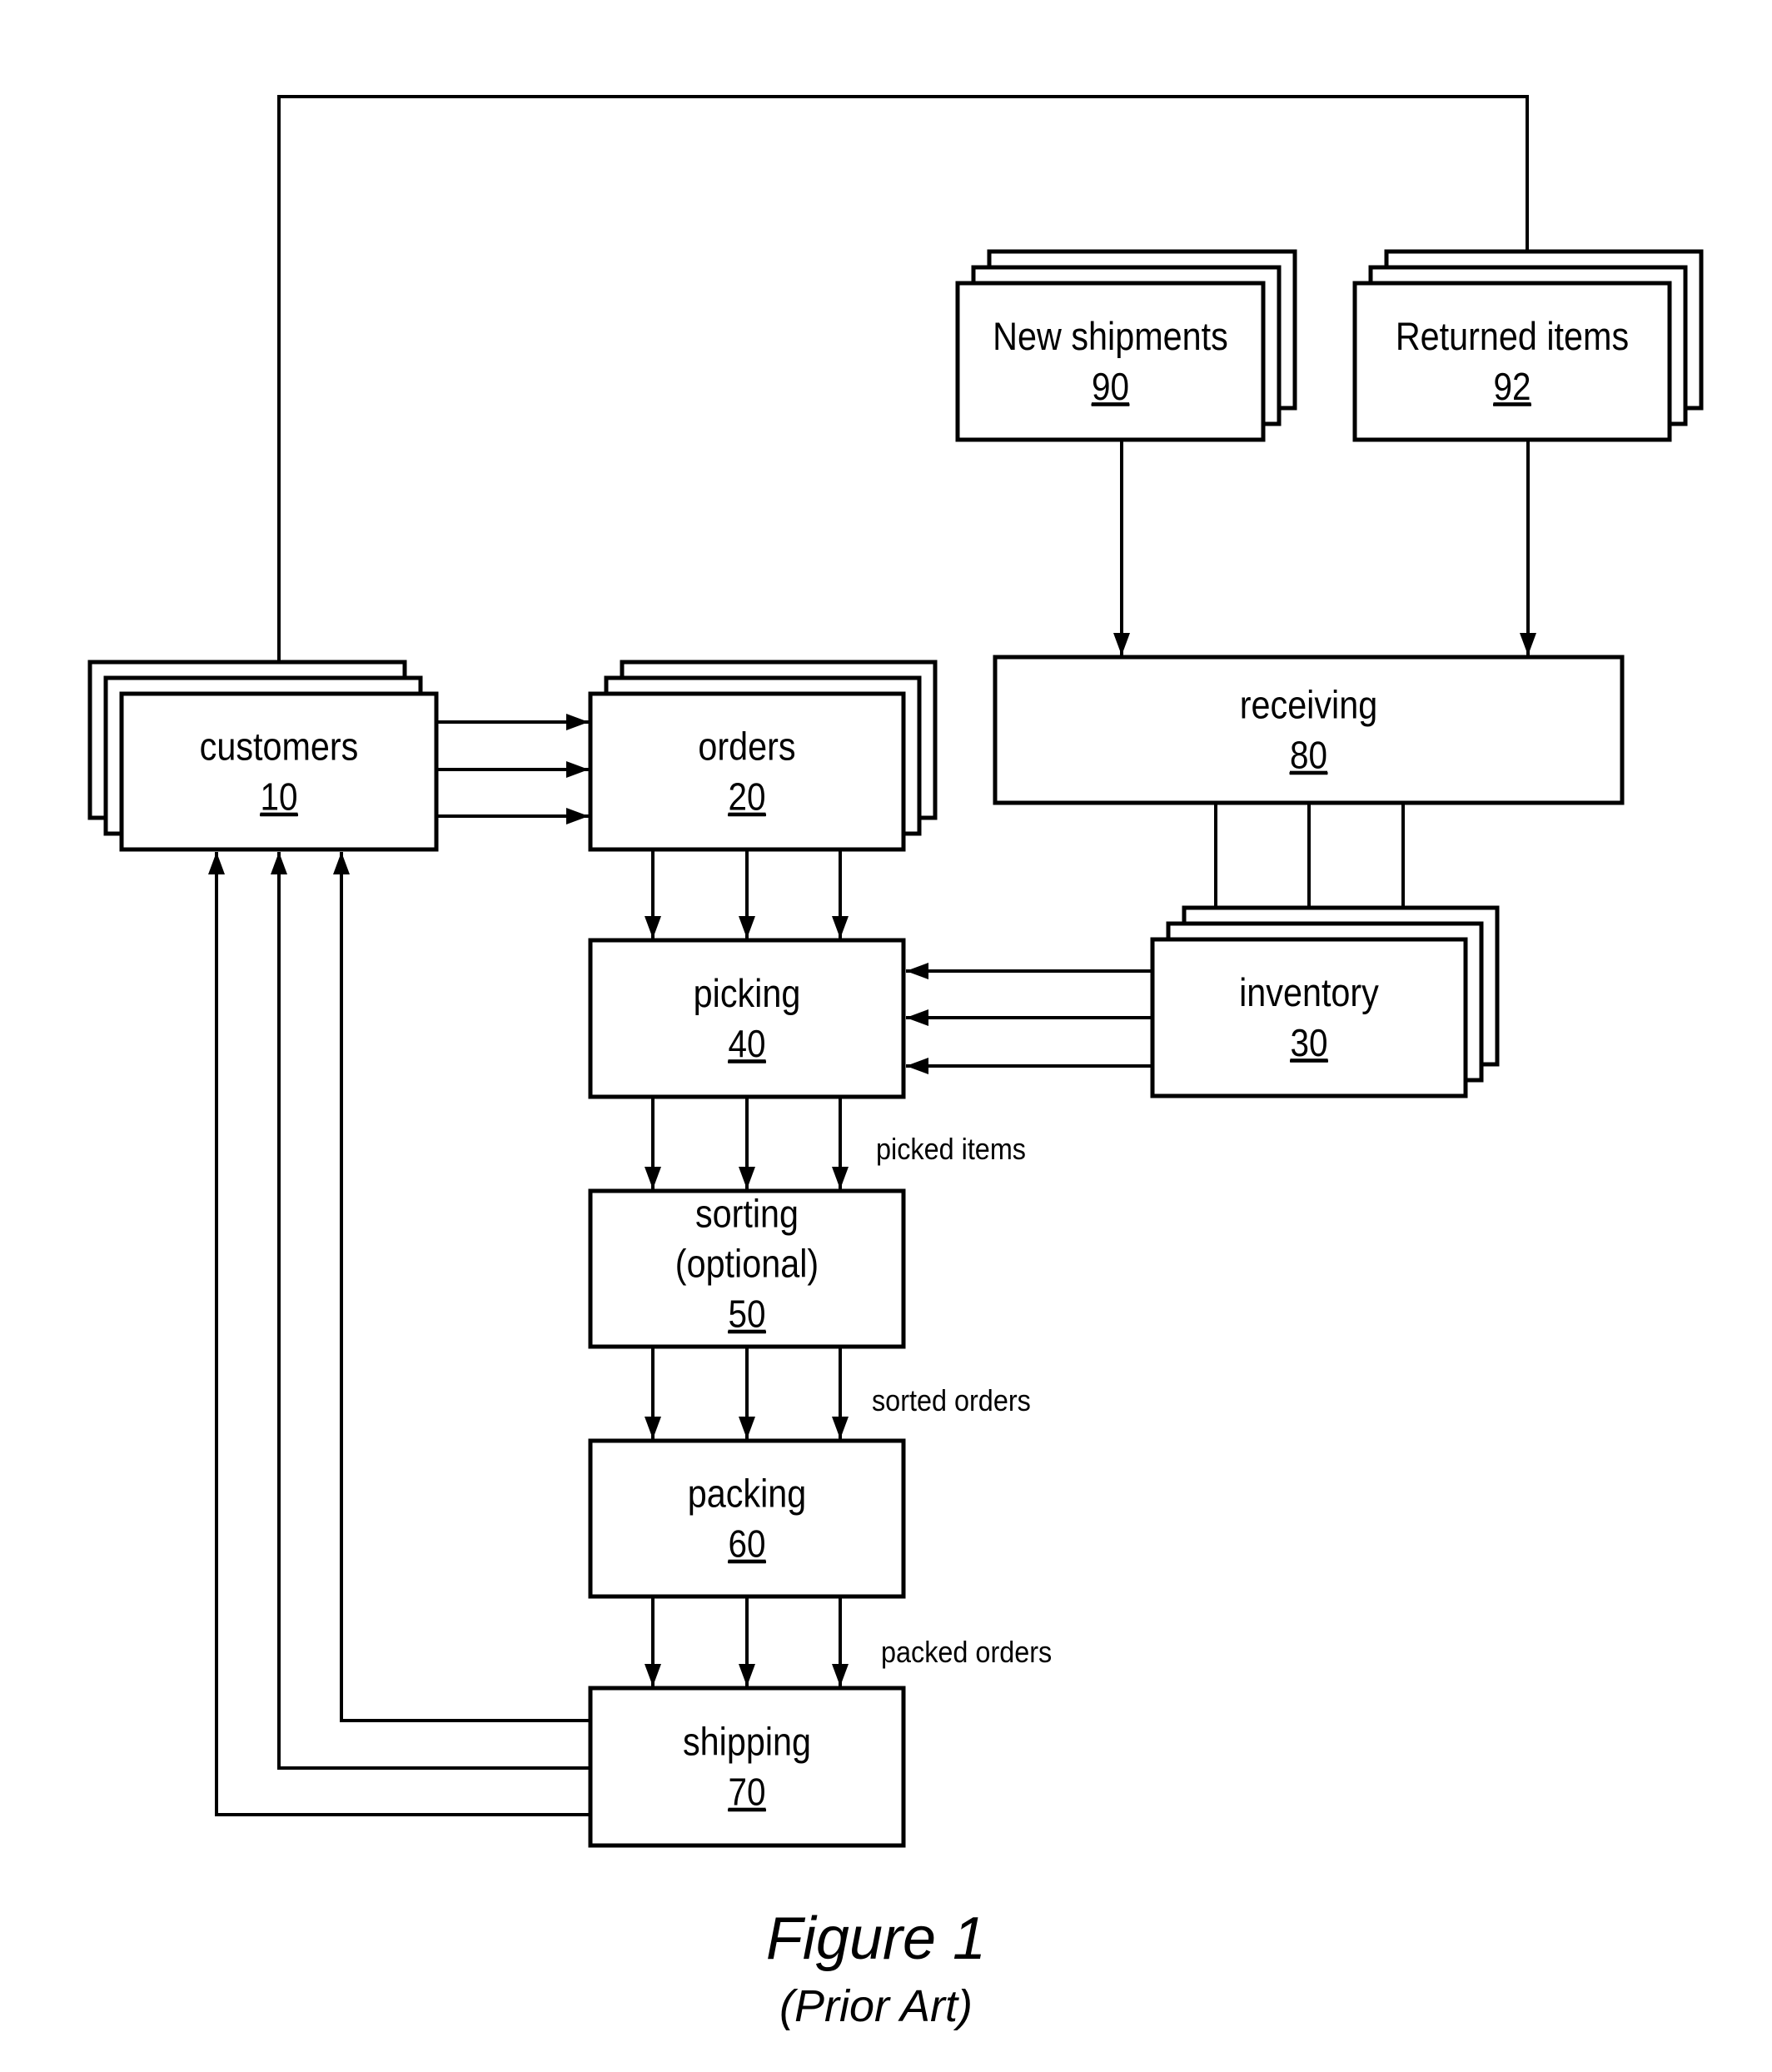 The width and height of the screenshot is (1772, 2072). I want to click on edge-sorting-packing-3-arrowhead, so click(840, 1428).